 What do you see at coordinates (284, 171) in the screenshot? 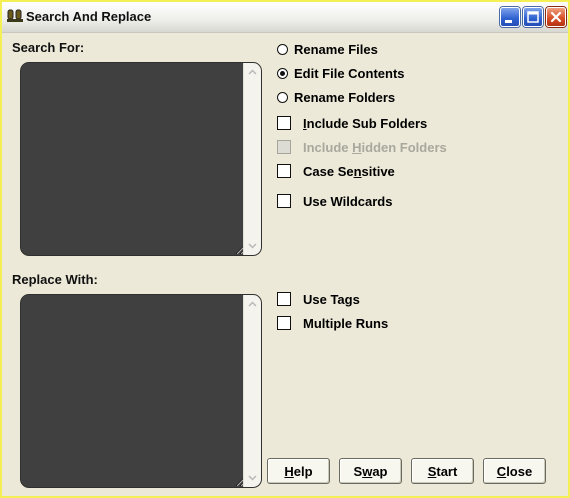
I see `case-sensitive-checkbox` at bounding box center [284, 171].